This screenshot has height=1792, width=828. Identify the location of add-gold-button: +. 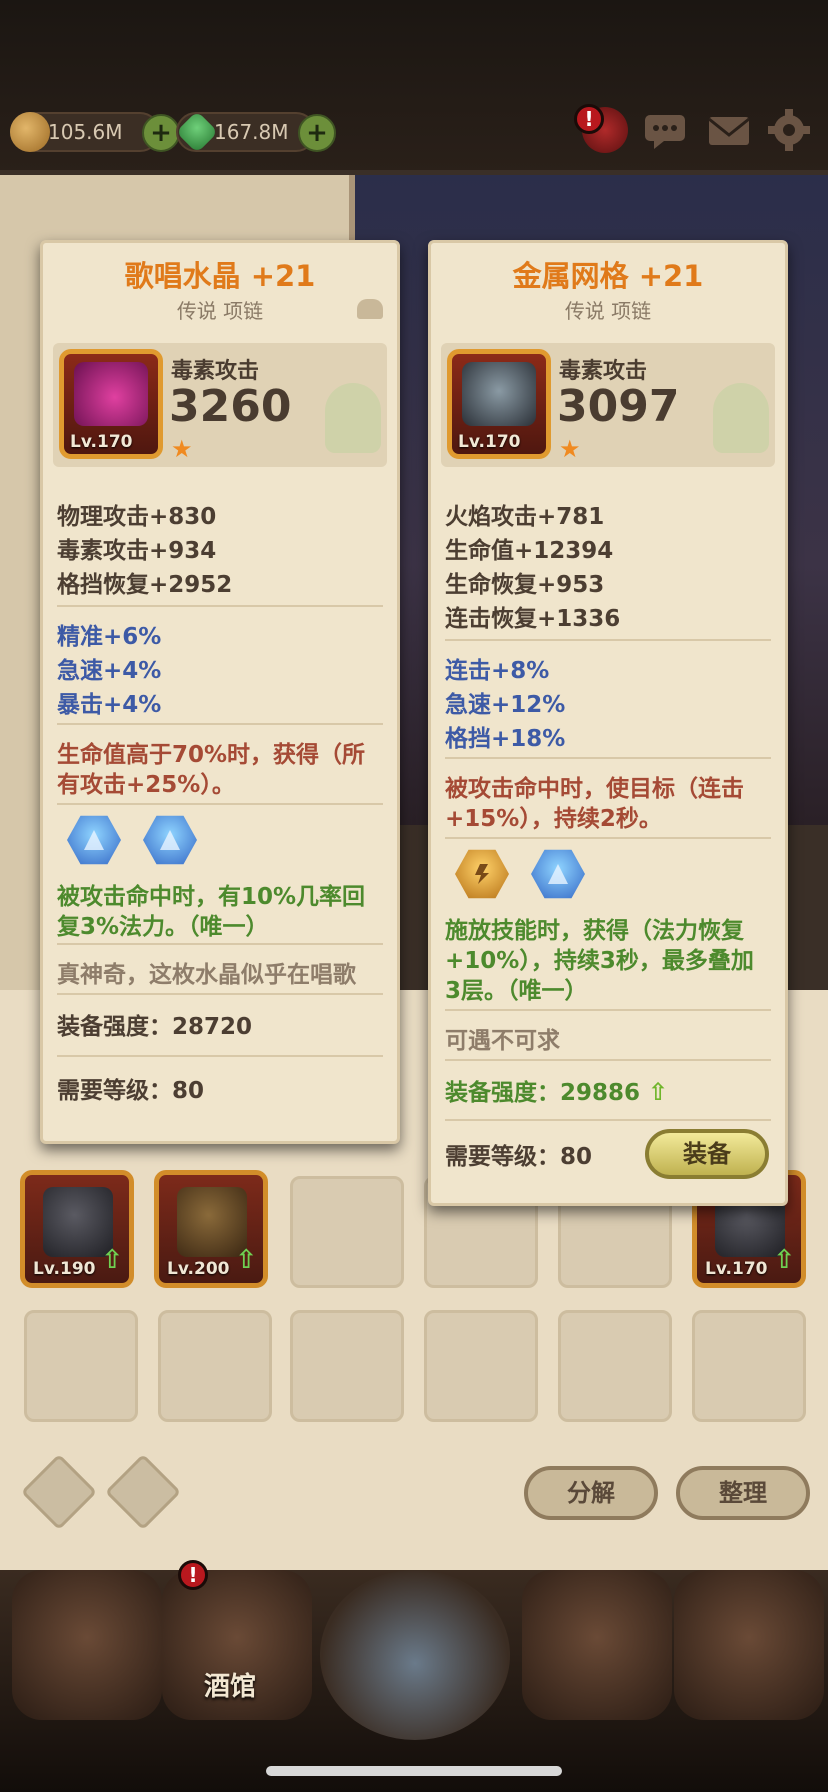
(161, 133).